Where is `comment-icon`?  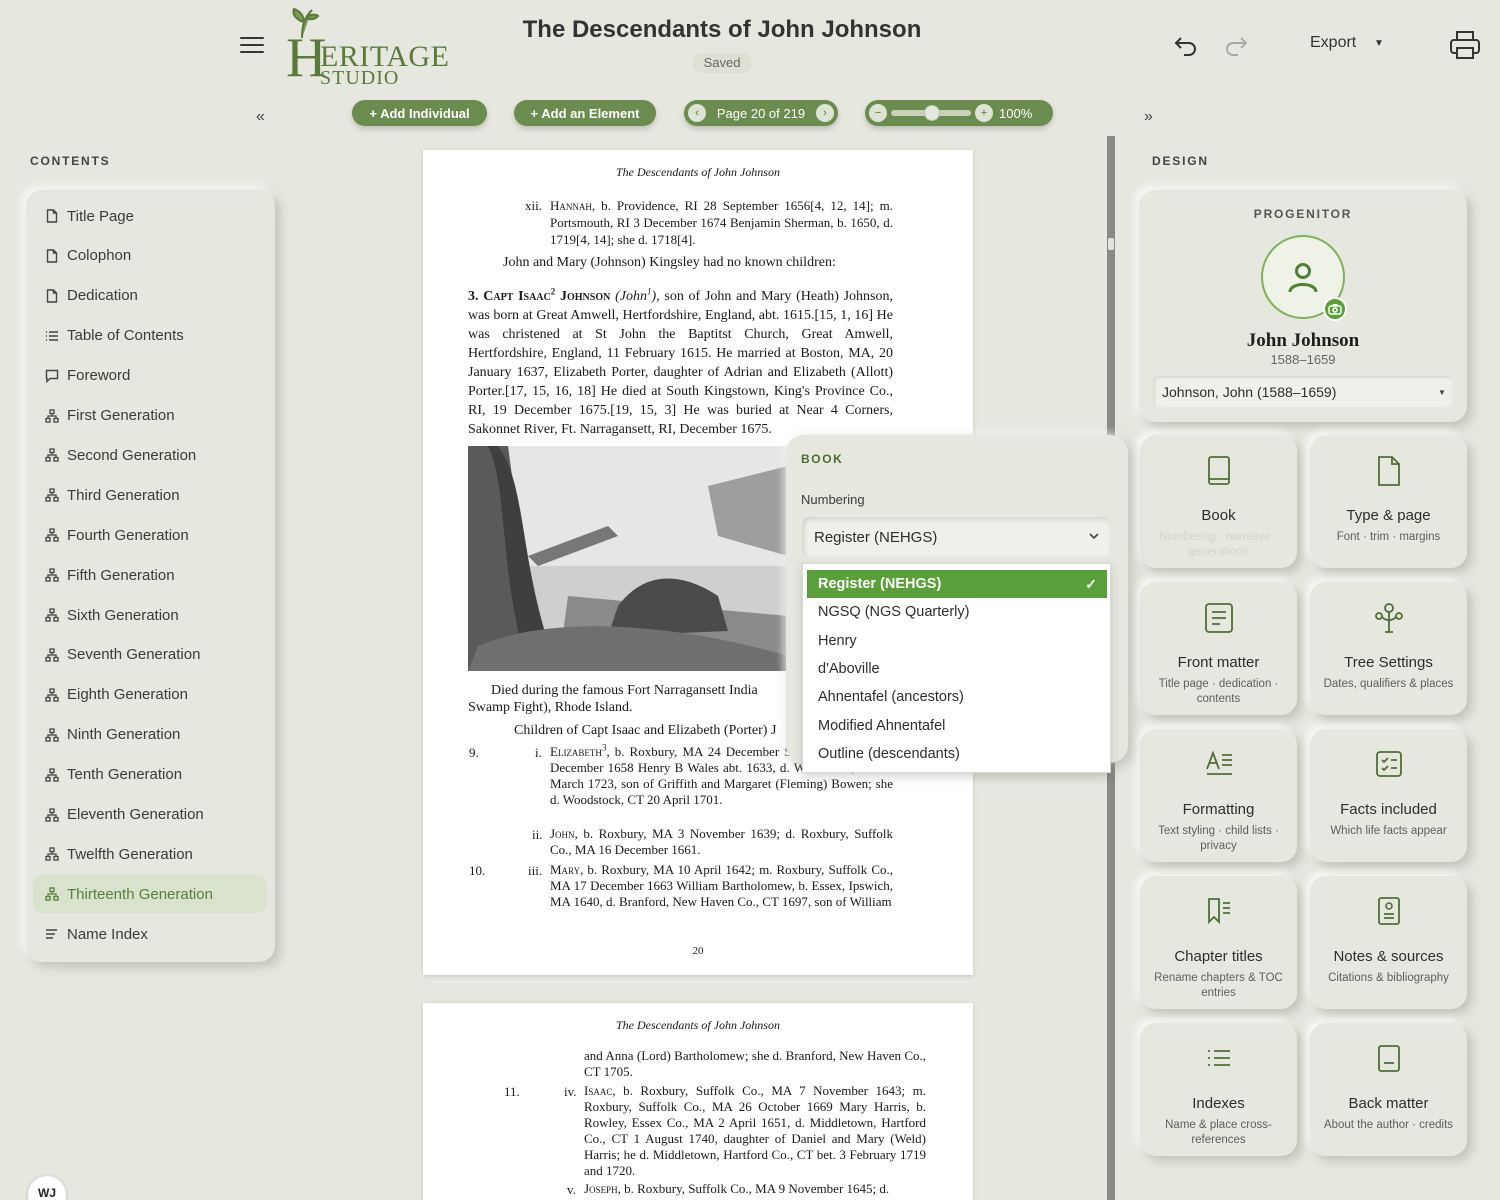
comment-icon is located at coordinates (52, 376).